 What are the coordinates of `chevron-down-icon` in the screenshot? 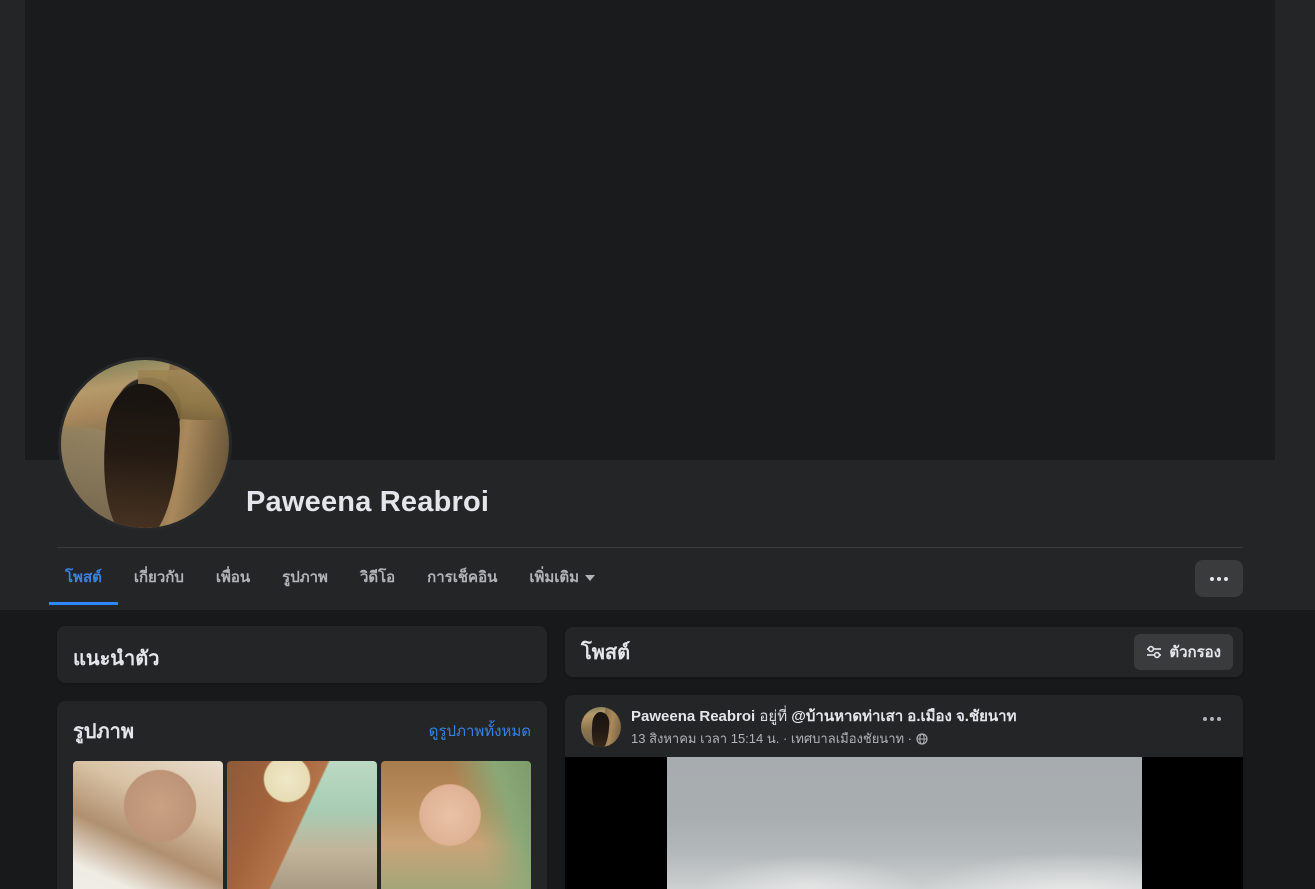 It's located at (590, 578).